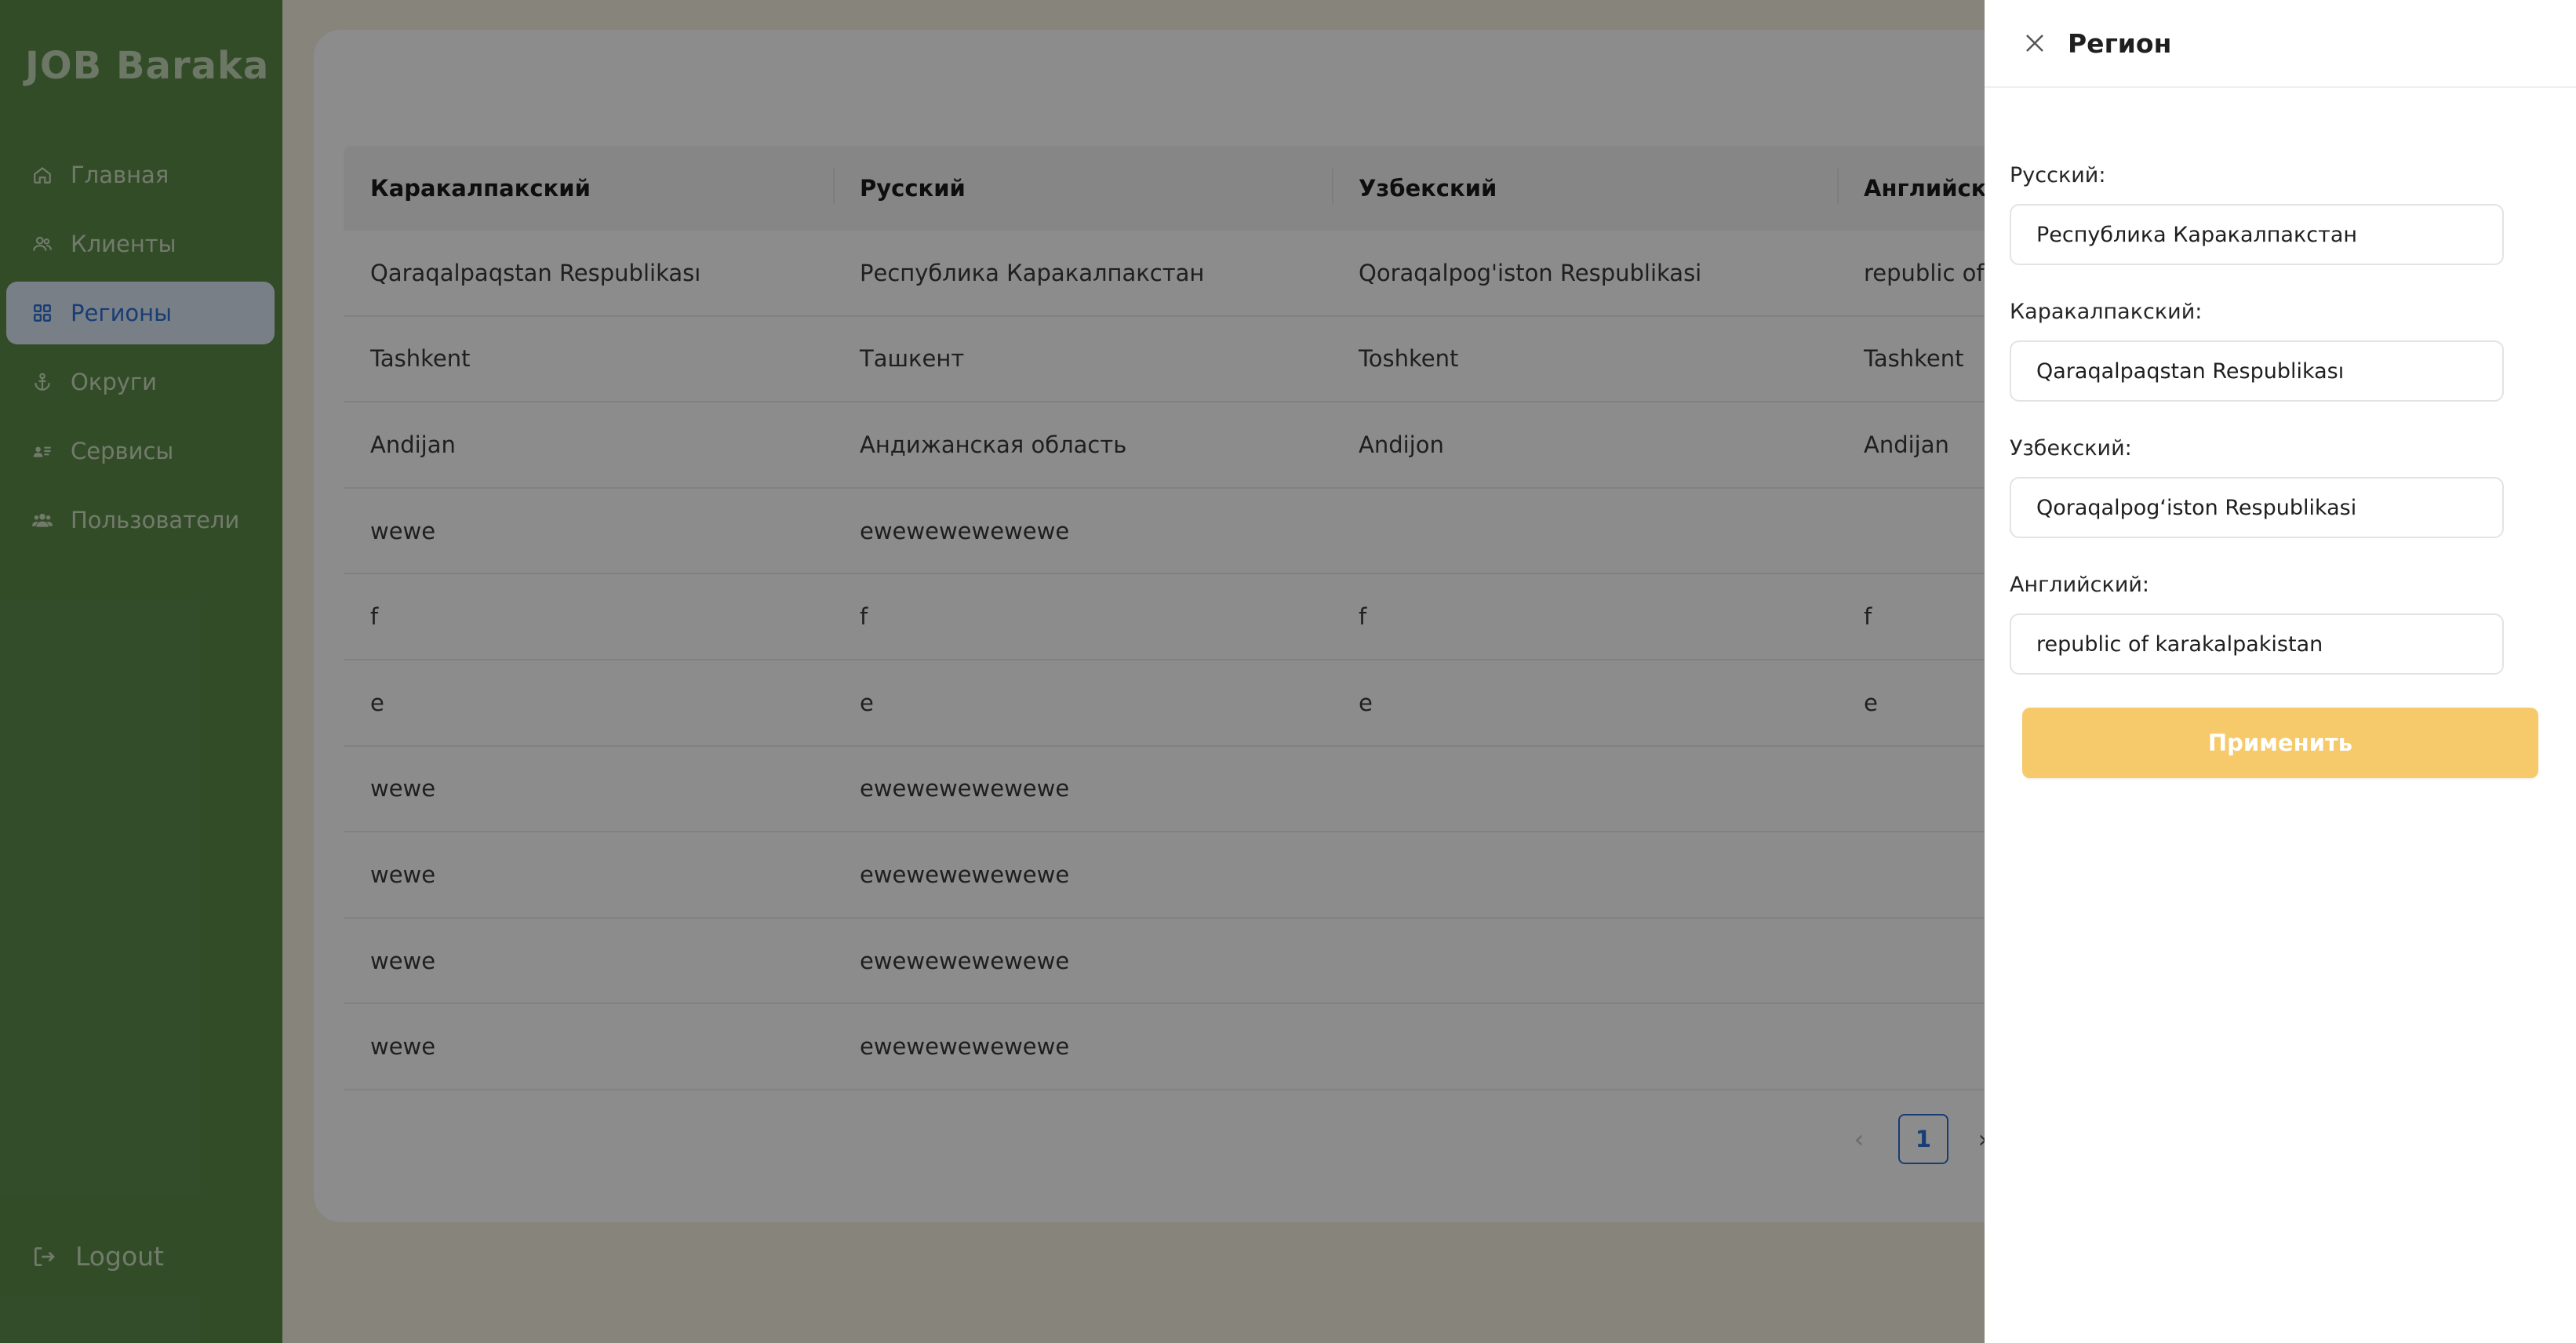  Describe the element at coordinates (2257, 371) in the screenshot. I see `karakalpak-input: Qaraqalpaqstan Respublikası` at that location.